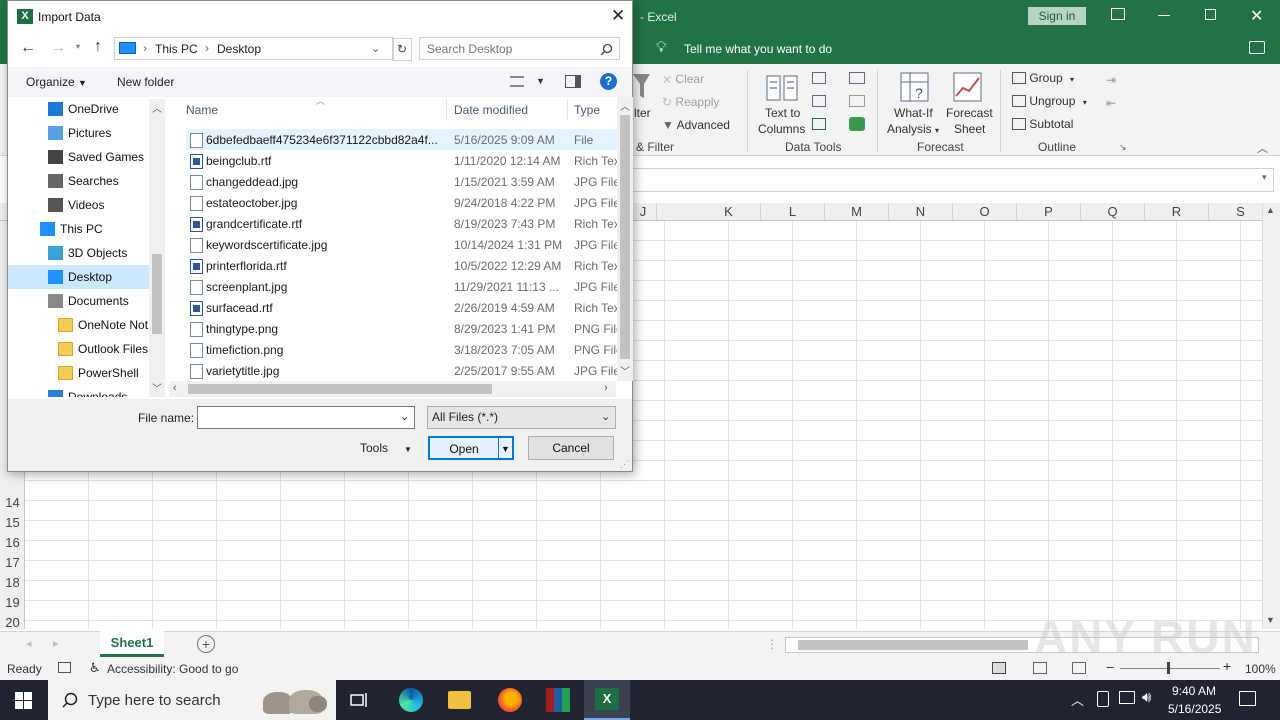  Describe the element at coordinates (857, 124) in the screenshot. I see `manage-data-model-icon` at that location.